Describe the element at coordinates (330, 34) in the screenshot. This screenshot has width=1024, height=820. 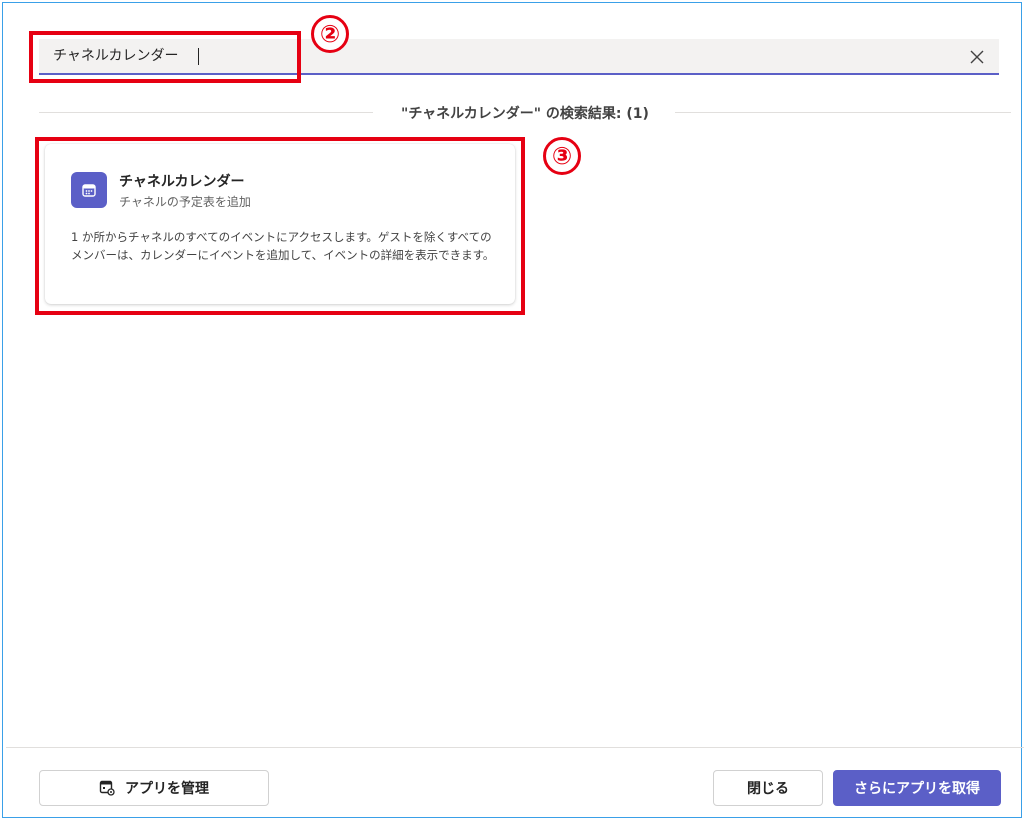
I see `annotation-number-step2: ②` at that location.